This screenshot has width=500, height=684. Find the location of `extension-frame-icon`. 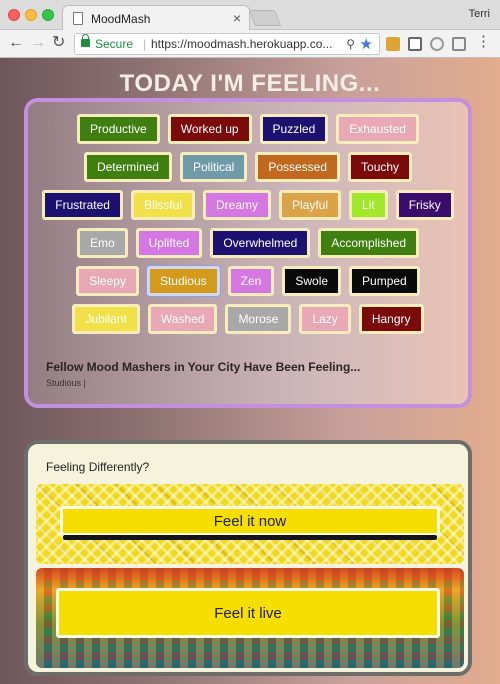

extension-frame-icon is located at coordinates (415, 44).